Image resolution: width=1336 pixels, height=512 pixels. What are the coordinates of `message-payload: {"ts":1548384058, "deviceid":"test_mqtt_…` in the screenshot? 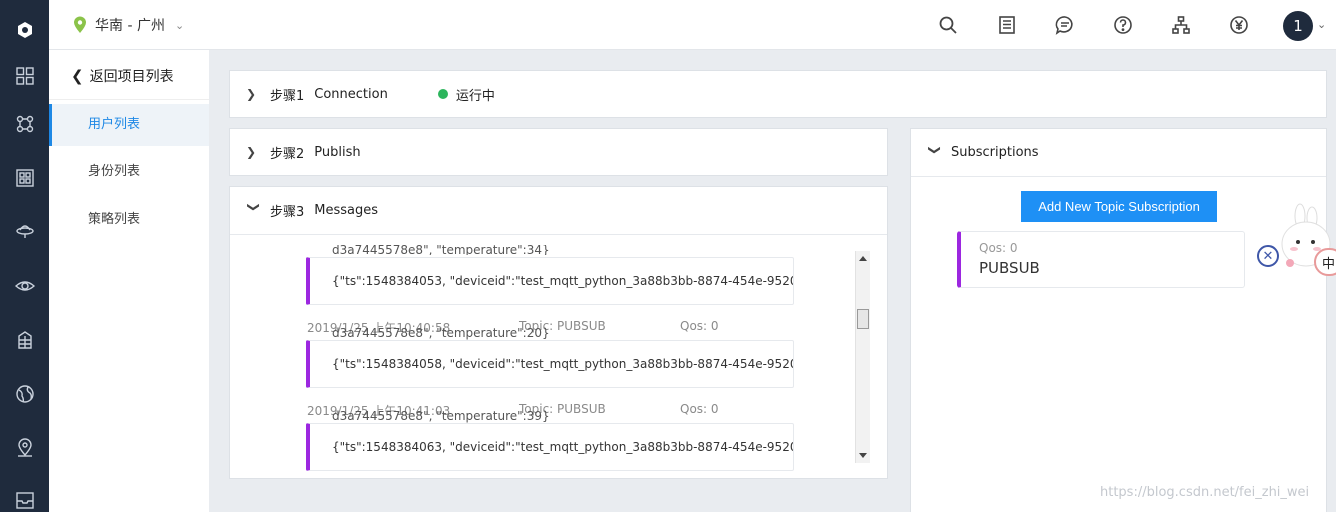 It's located at (563, 364).